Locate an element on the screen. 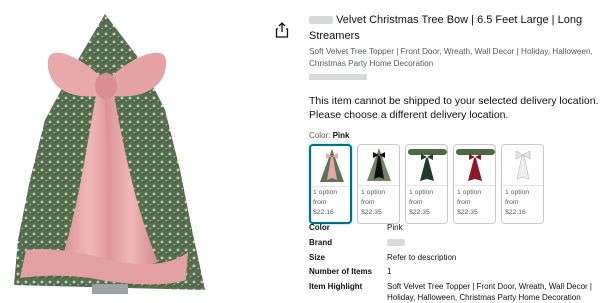  redacted-brand-value is located at coordinates (396, 243).